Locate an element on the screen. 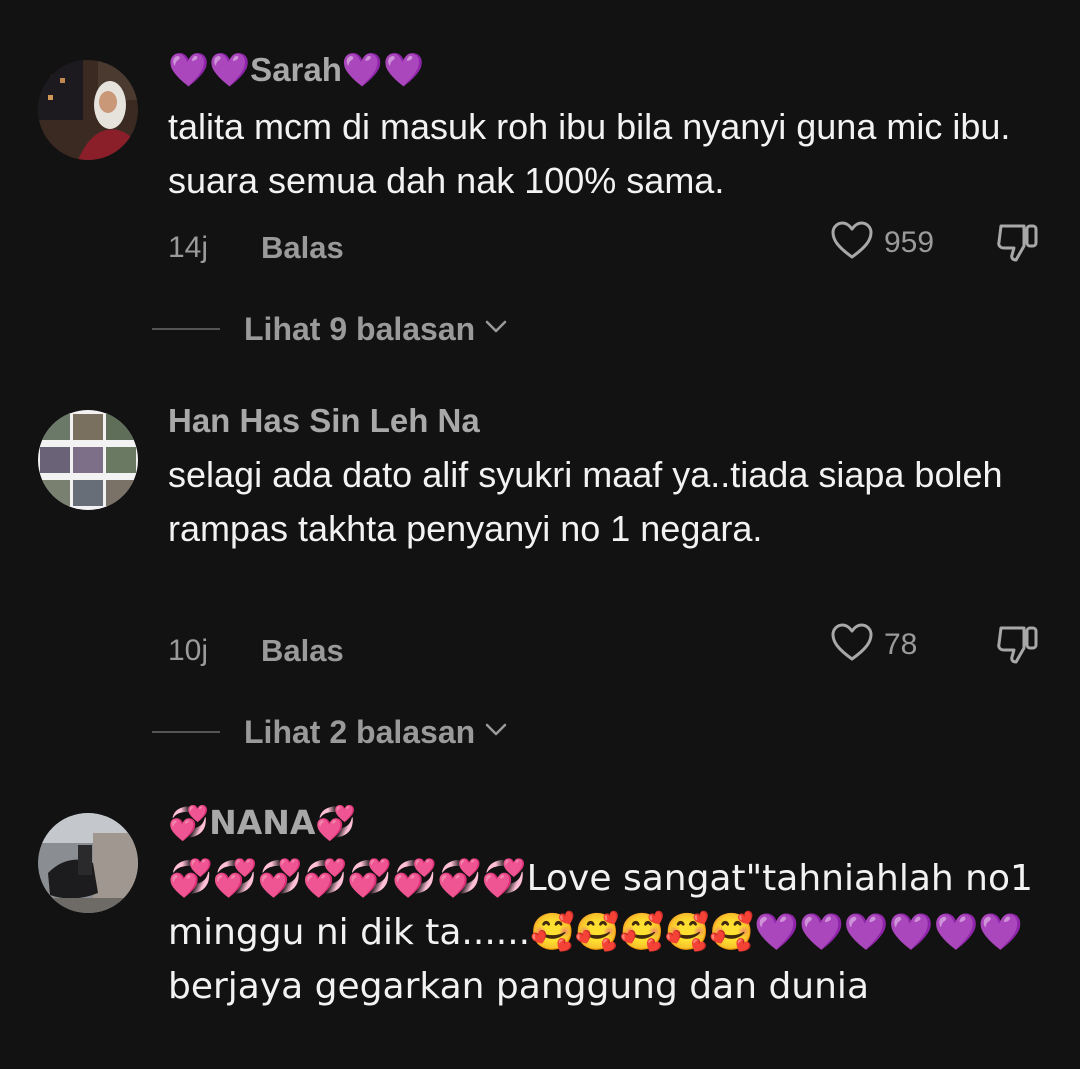 The image size is (1080, 1069). like-button: 959 is located at coordinates (882, 242).